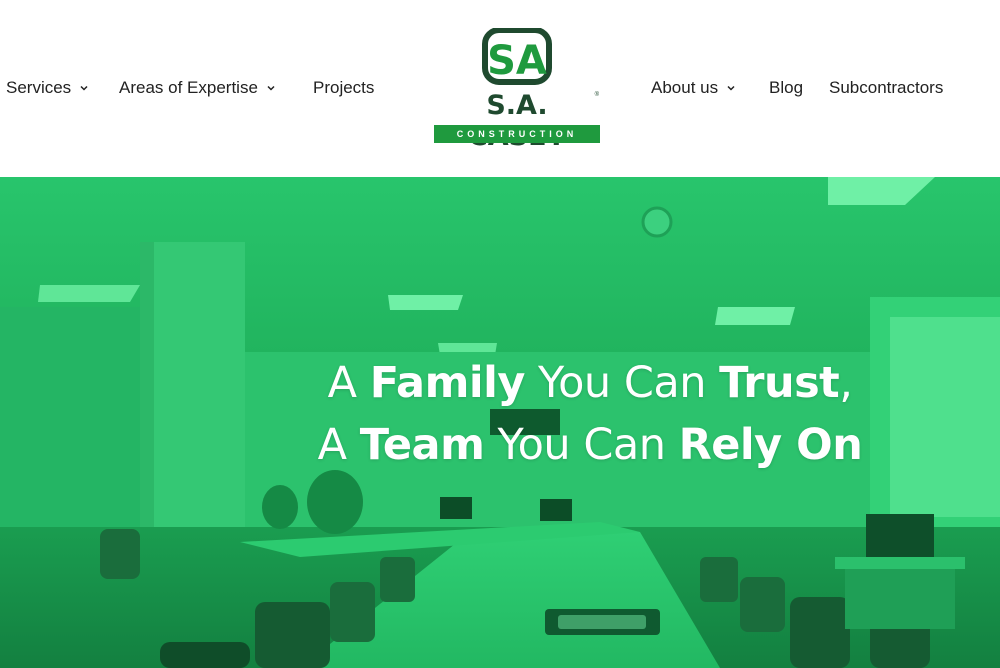  I want to click on logo-tagline: CONSTRUCTION, so click(517, 134).